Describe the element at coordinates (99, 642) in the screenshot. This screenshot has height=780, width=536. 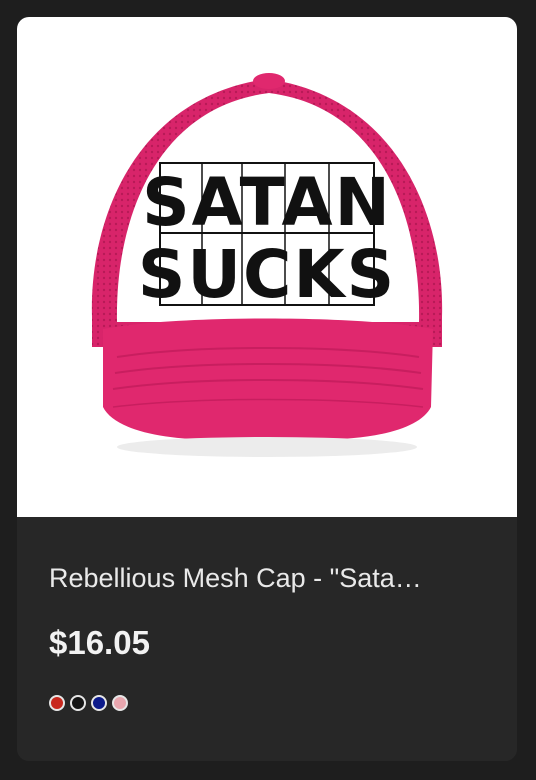
I see `product-price: $16.05` at that location.